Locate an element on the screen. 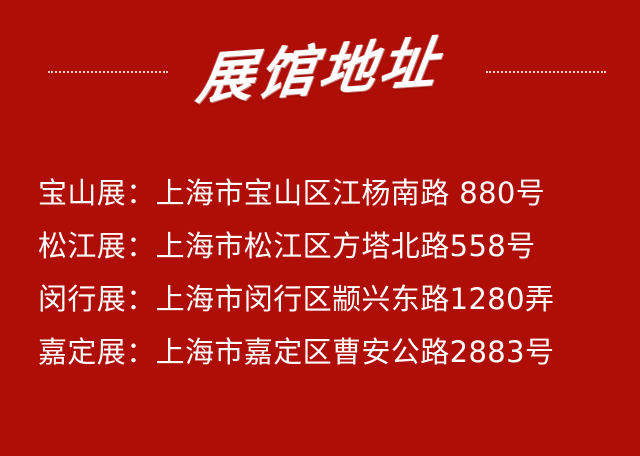 The width and height of the screenshot is (640, 456). baoshan-address: 宝山展：上海市宝山区江杨南路 880号 is located at coordinates (292, 193).